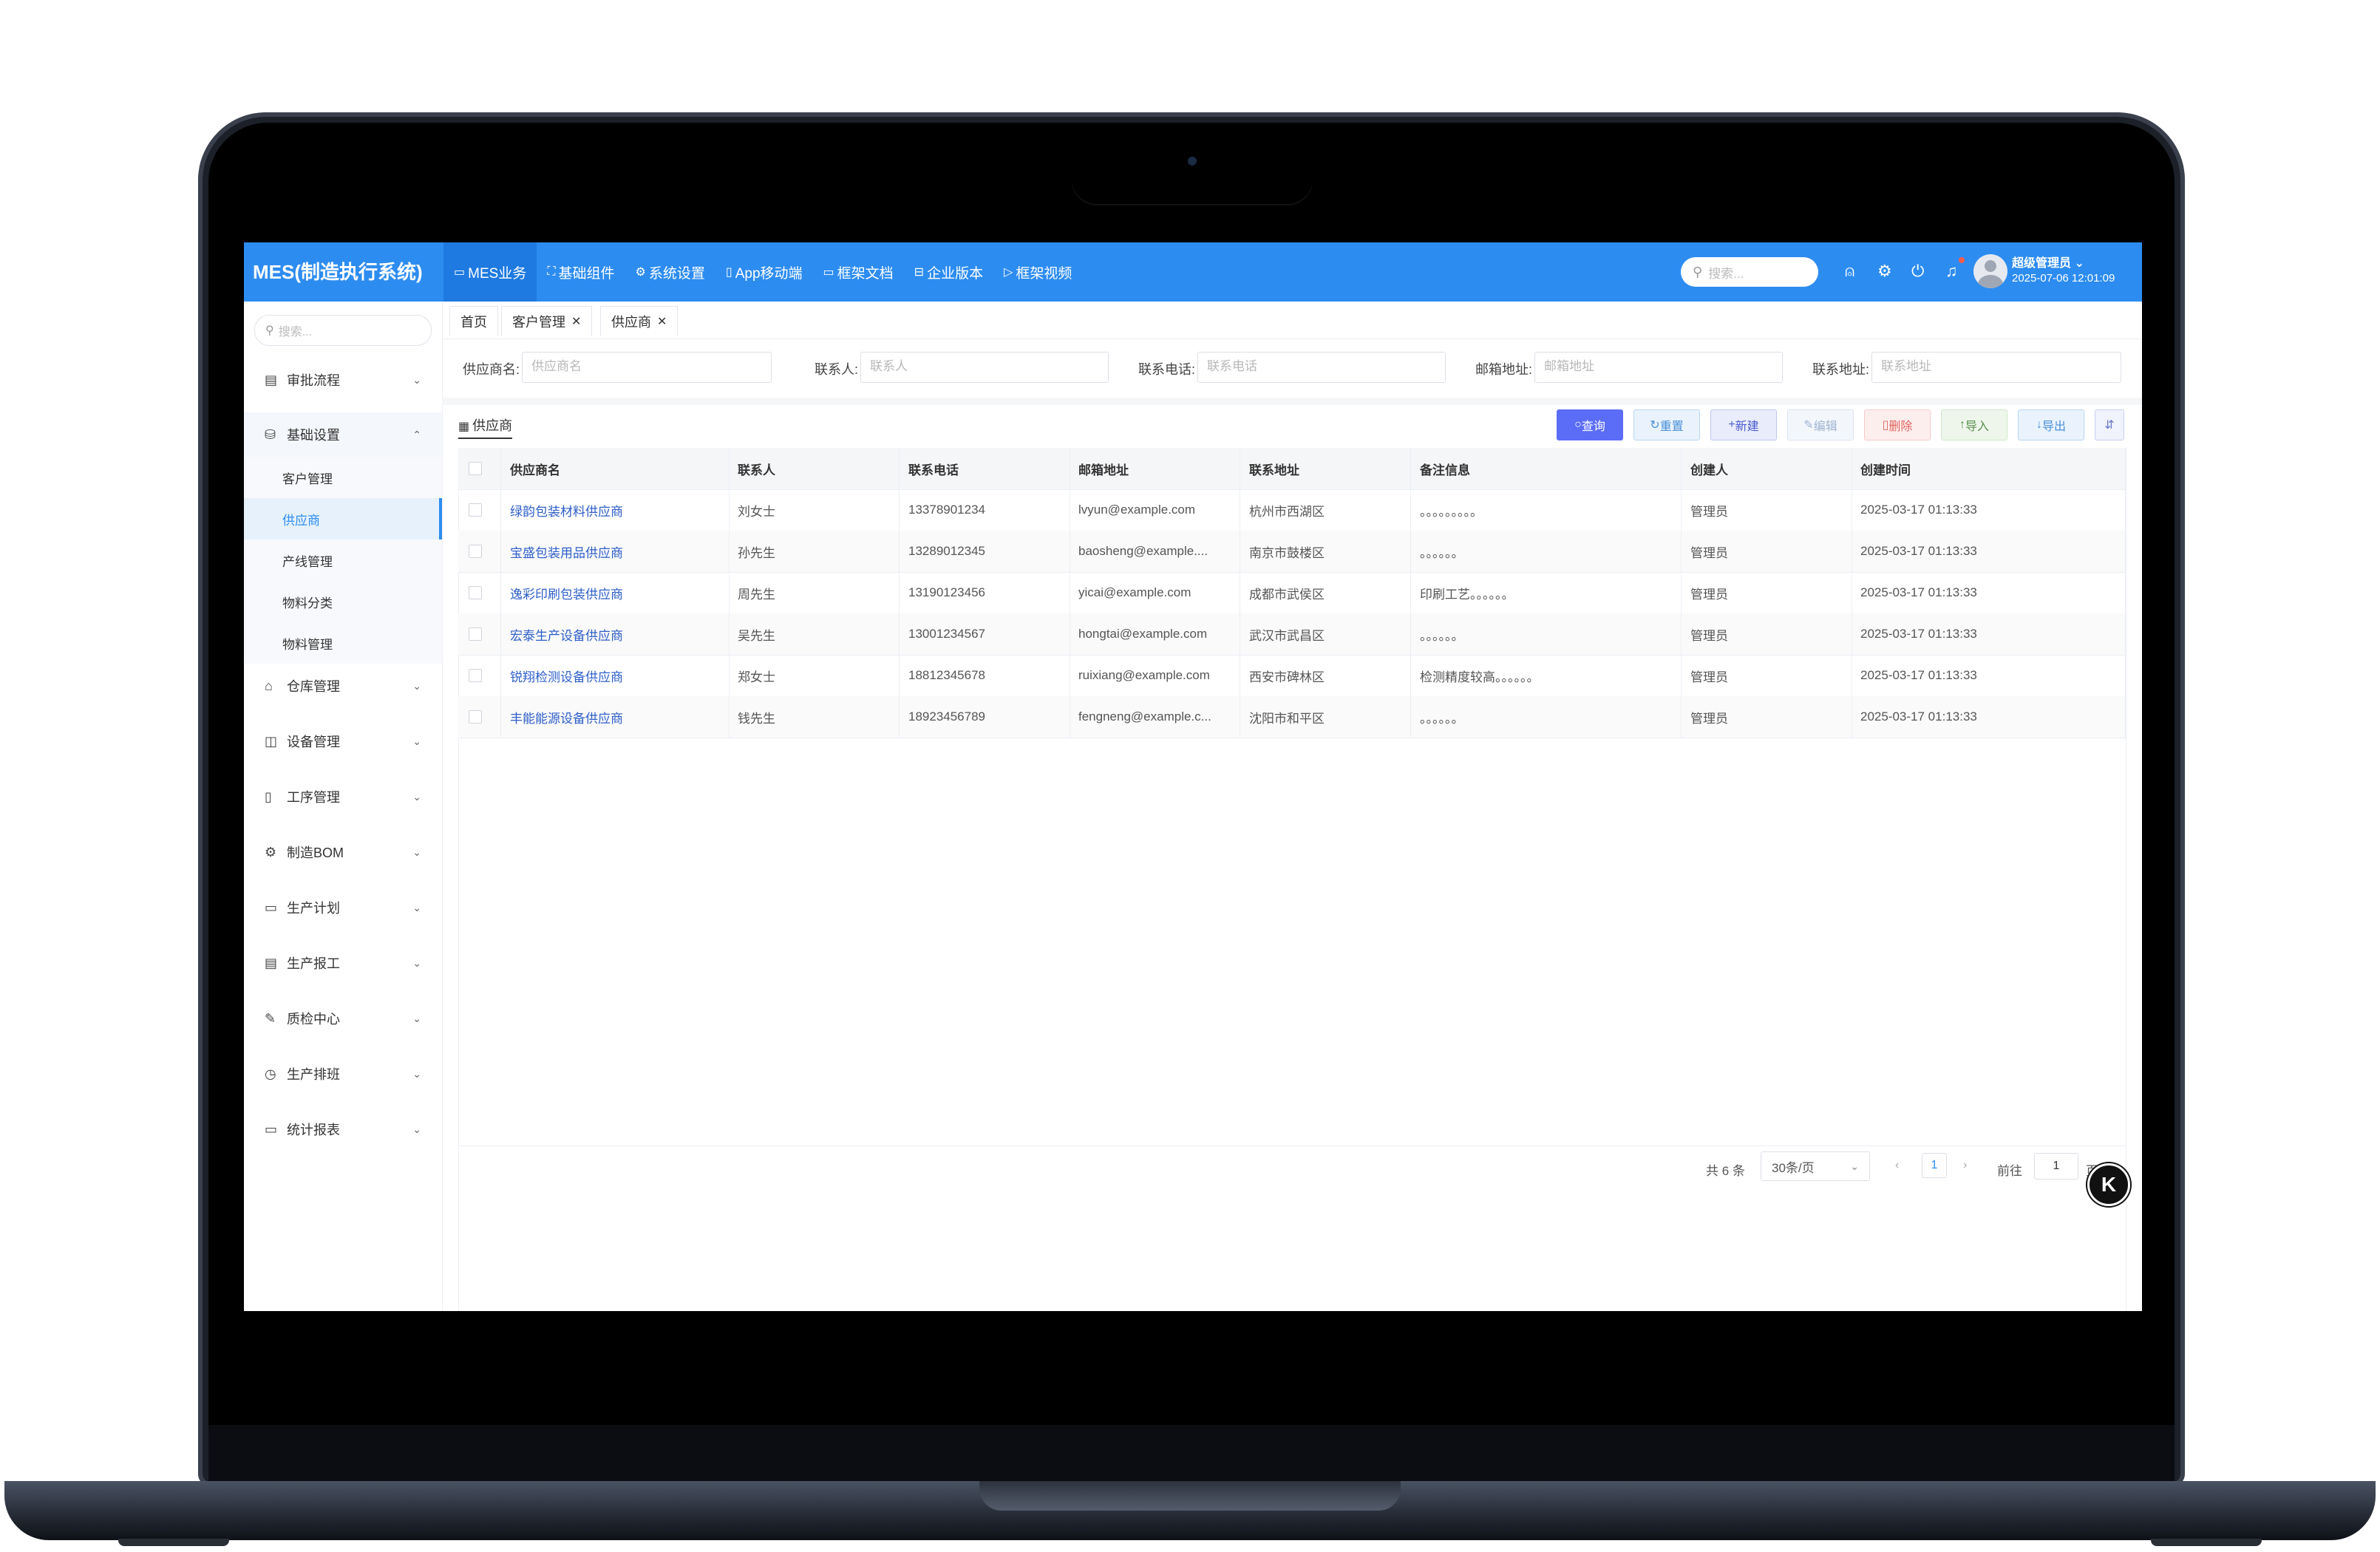  Describe the element at coordinates (1671, 427) in the screenshot. I see `reset-button-label: 重置` at that location.